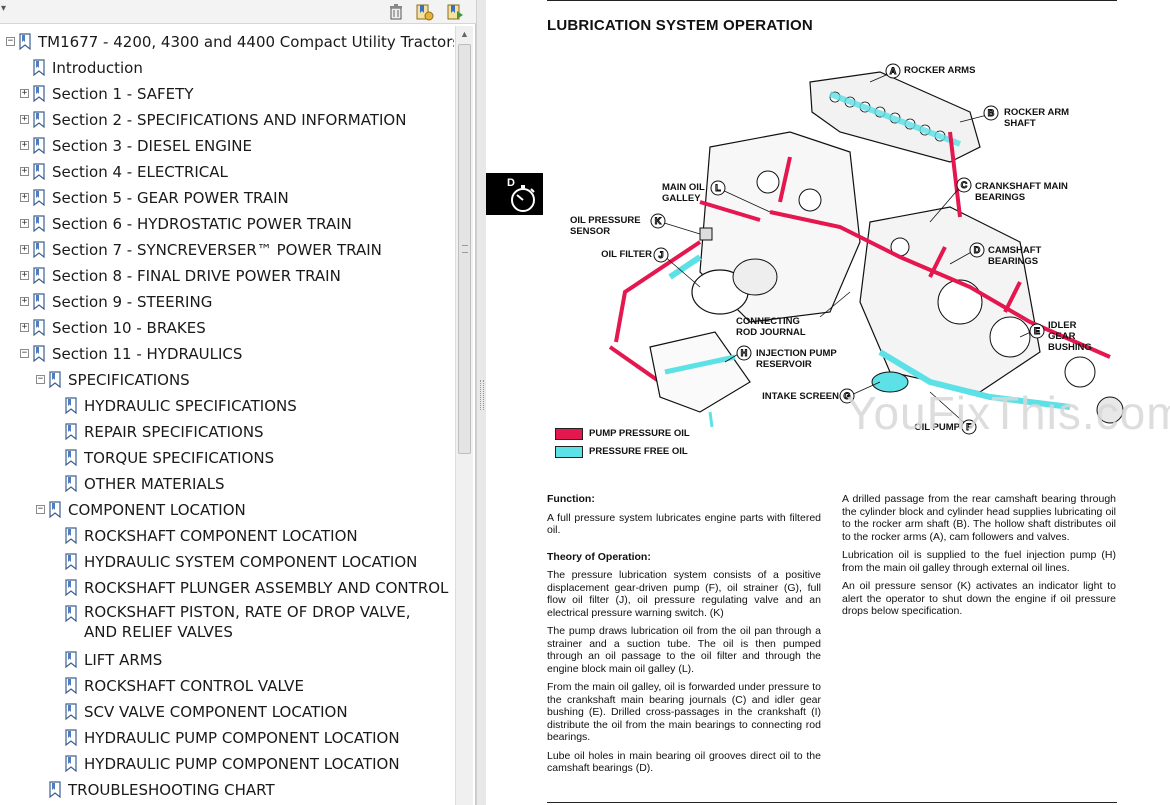 The width and height of the screenshot is (1170, 805). What do you see at coordinates (226, 458) in the screenshot?
I see `bookmark-item: TORQUE SPECIFICATIONS` at bounding box center [226, 458].